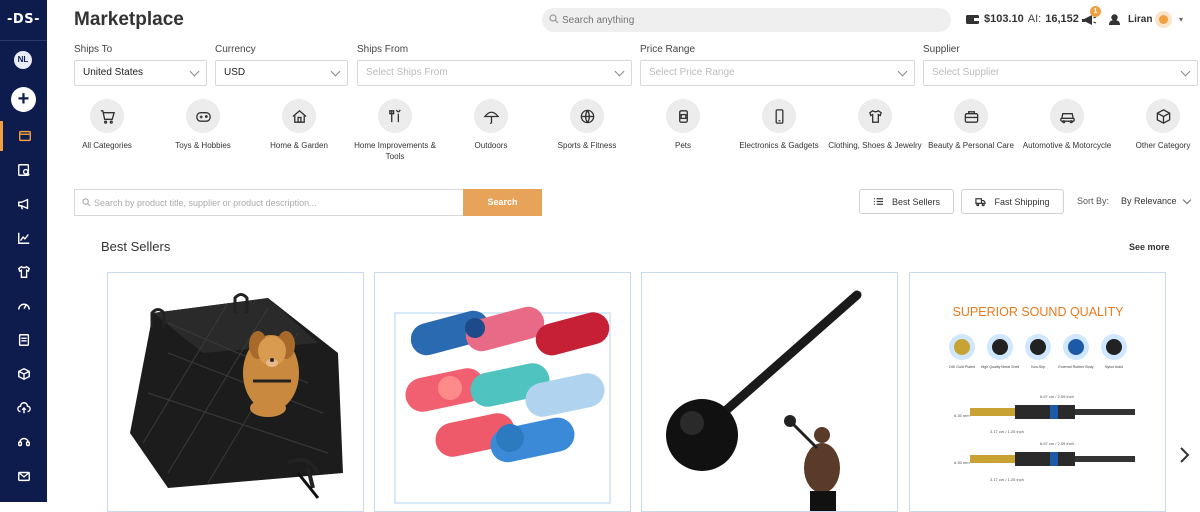 Image resolution: width=1200 pixels, height=512 pixels. What do you see at coordinates (23, 442) in the screenshot?
I see `sidebar-item-support` at bounding box center [23, 442].